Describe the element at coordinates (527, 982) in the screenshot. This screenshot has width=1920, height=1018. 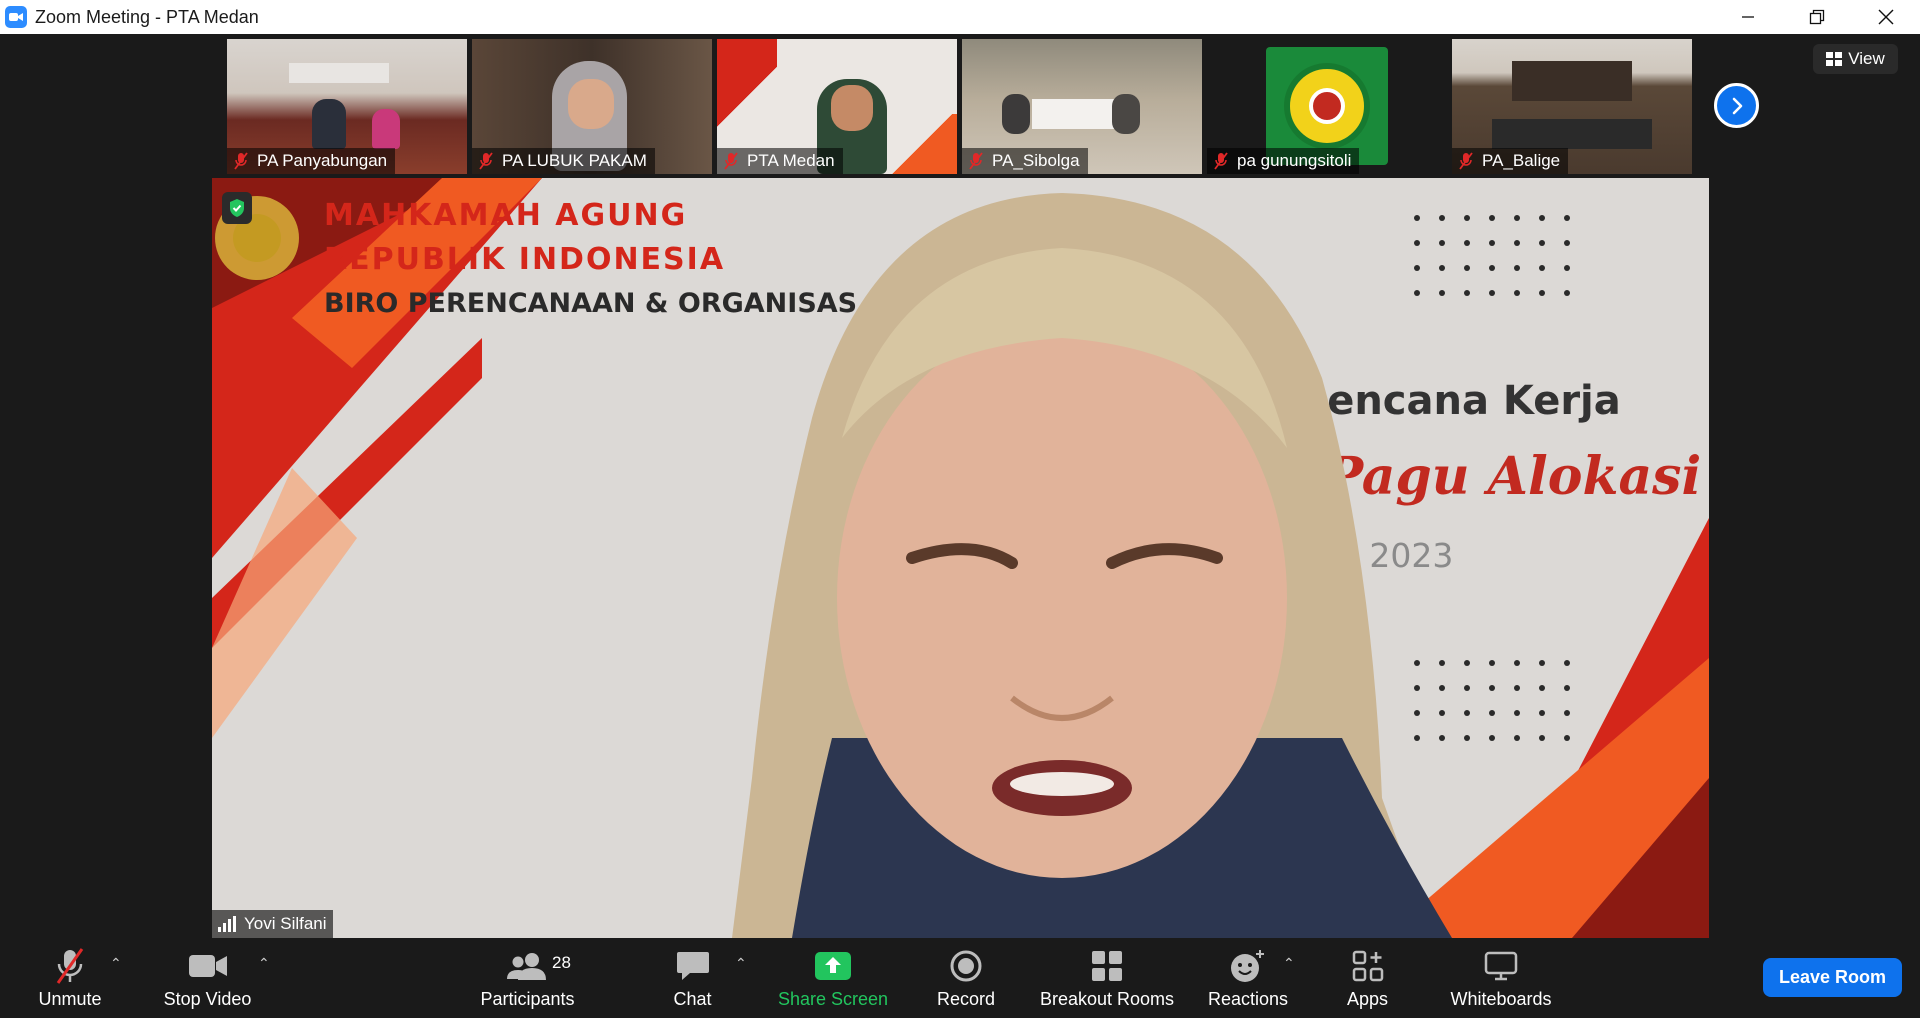
I see `participants-button: 28 Participants` at that location.